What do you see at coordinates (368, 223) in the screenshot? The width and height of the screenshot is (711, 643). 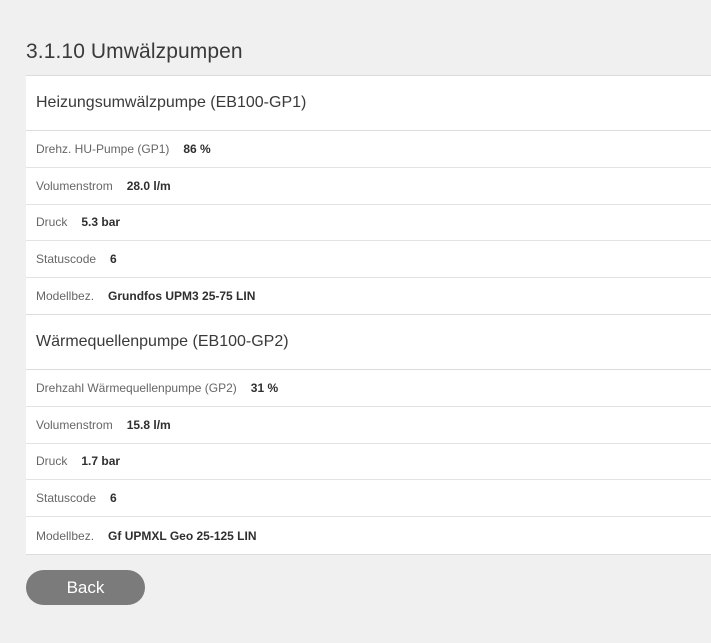 I see `row-gp1-pressure: Druck 5.3 bar` at bounding box center [368, 223].